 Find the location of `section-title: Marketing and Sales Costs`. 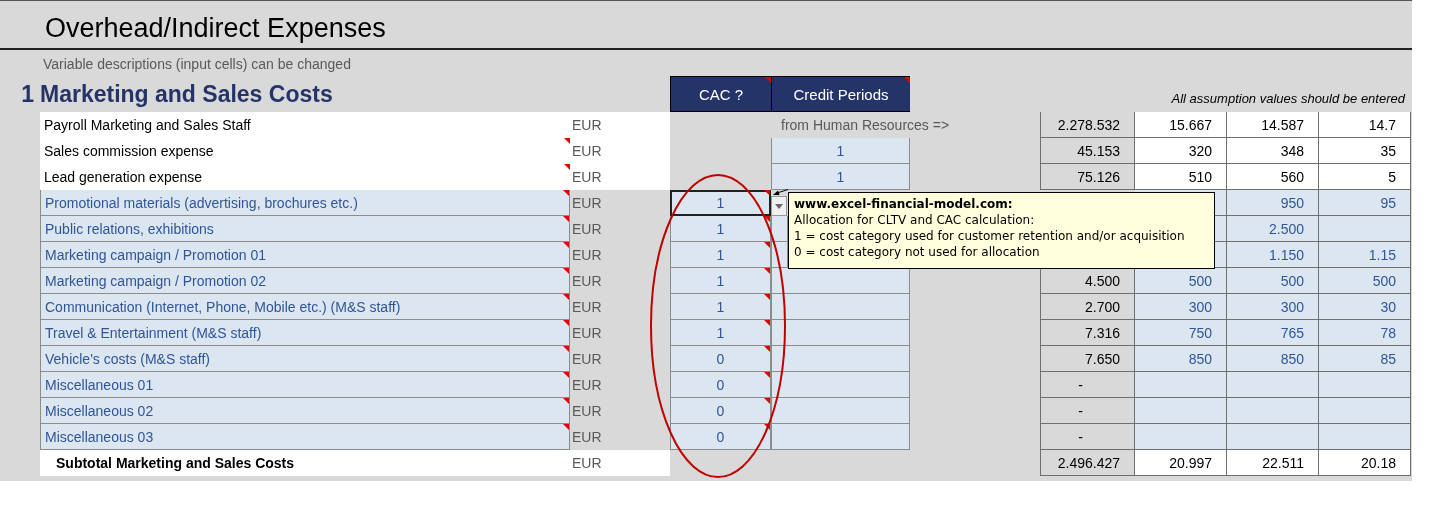

section-title: Marketing and Sales Costs is located at coordinates (187, 94).